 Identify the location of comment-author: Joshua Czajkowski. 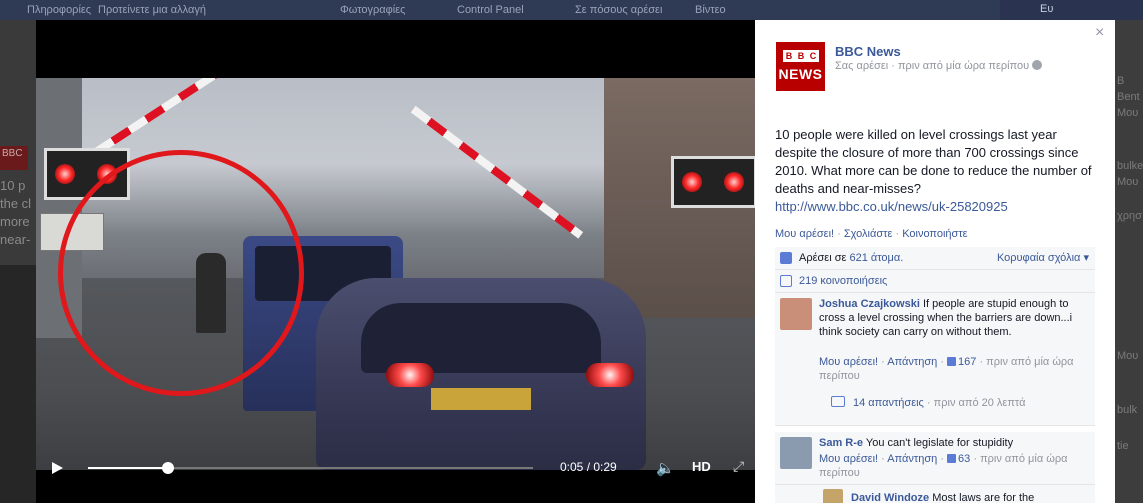
(869, 304).